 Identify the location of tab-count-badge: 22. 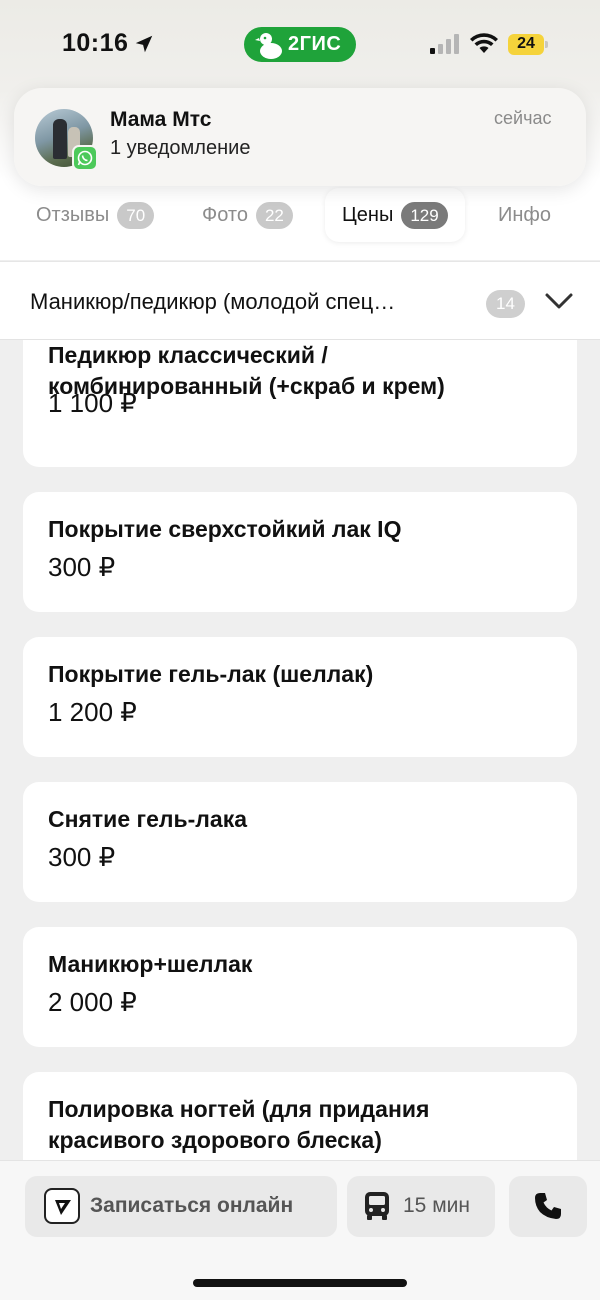
(274, 215).